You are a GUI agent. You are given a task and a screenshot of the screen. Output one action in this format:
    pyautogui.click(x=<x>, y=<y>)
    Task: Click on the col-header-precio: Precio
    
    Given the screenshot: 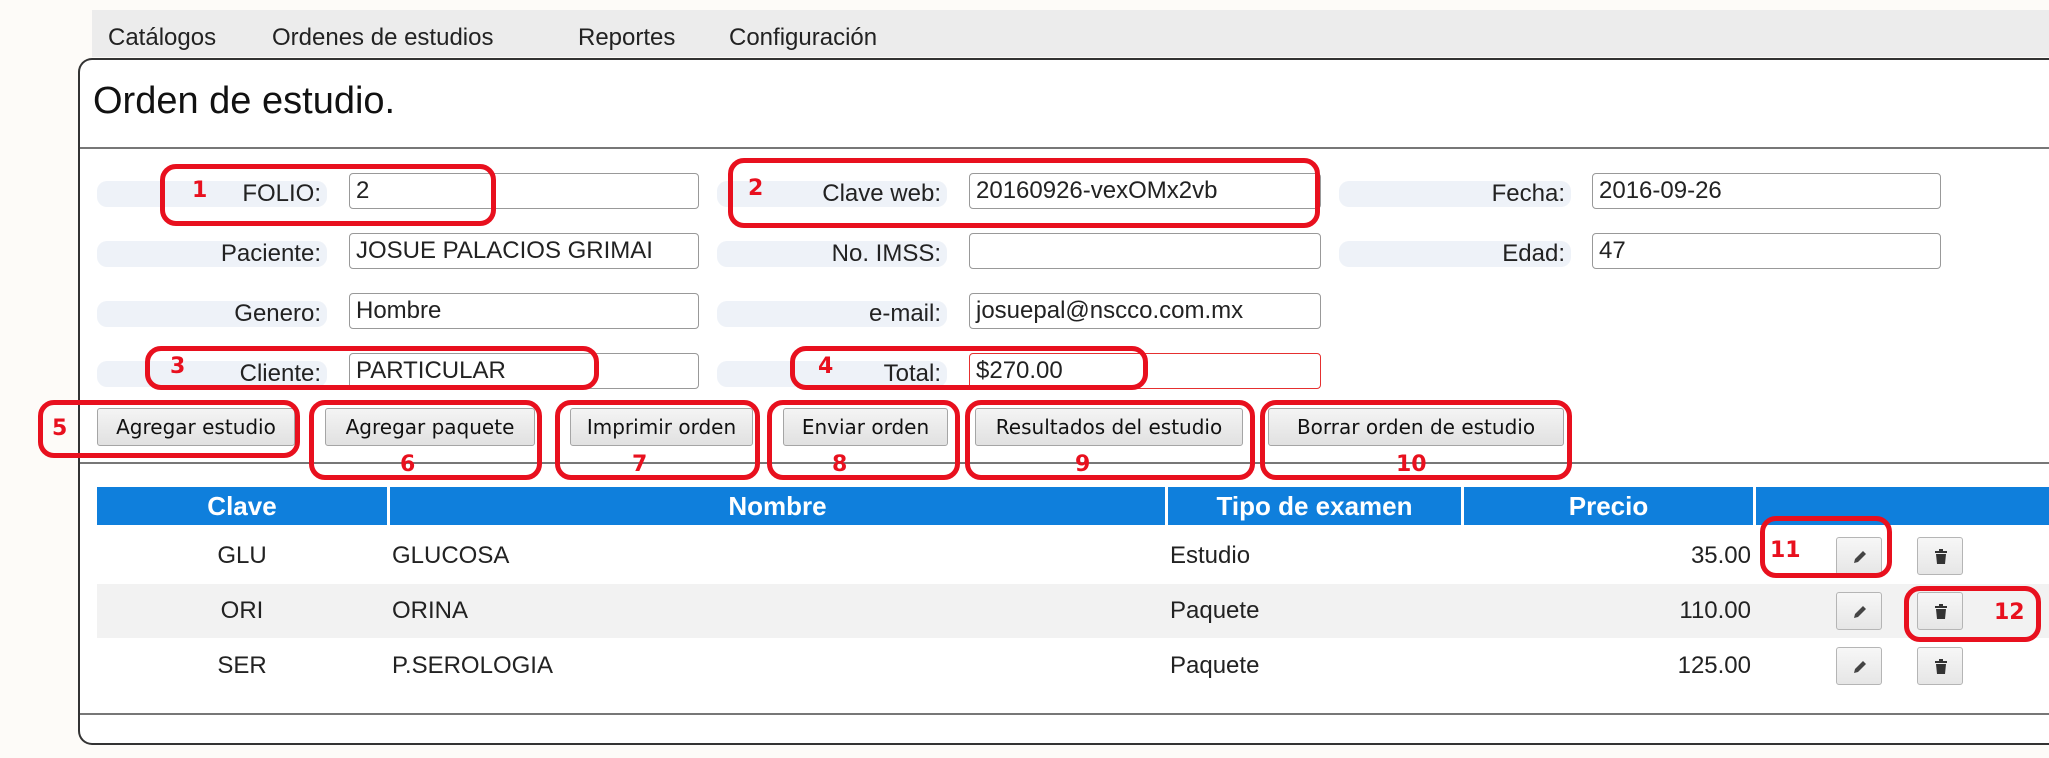 What is the action you would take?
    pyautogui.click(x=1608, y=506)
    